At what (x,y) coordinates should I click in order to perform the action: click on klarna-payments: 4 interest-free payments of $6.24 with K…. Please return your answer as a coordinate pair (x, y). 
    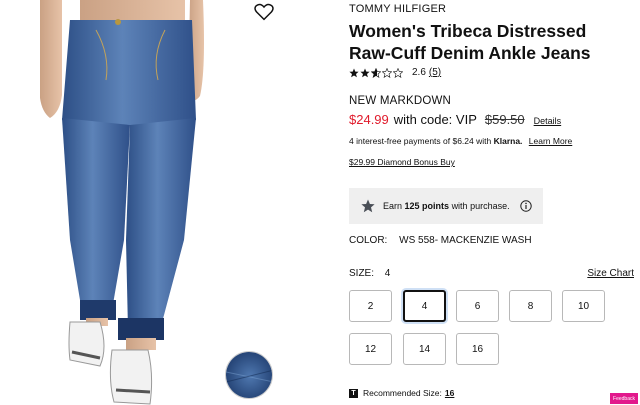
    Looking at the image, I should click on (460, 141).